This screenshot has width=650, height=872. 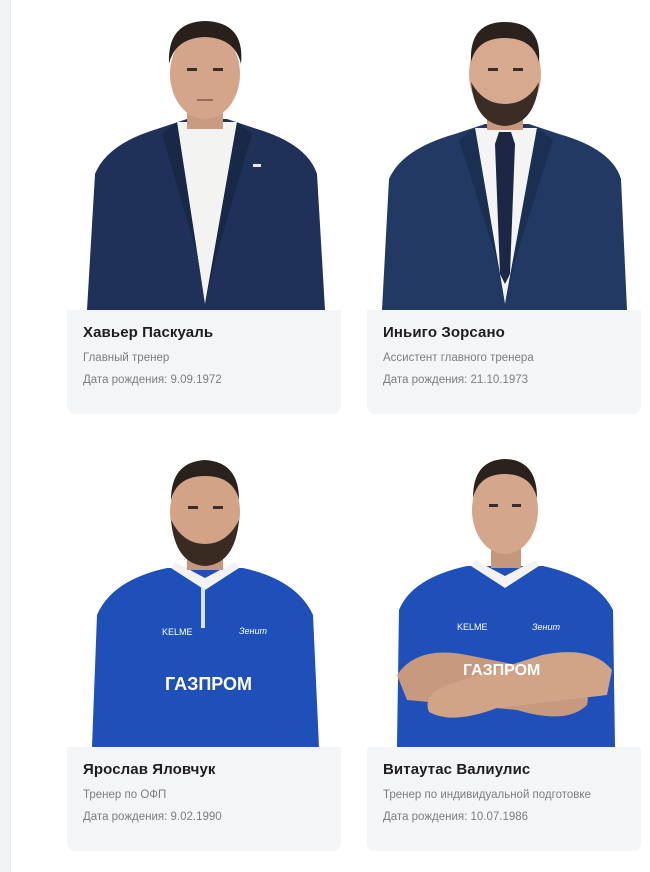 What do you see at coordinates (456, 380) in the screenshot?
I see `staff-birthdate: Дата рождения: 21.10.1973` at bounding box center [456, 380].